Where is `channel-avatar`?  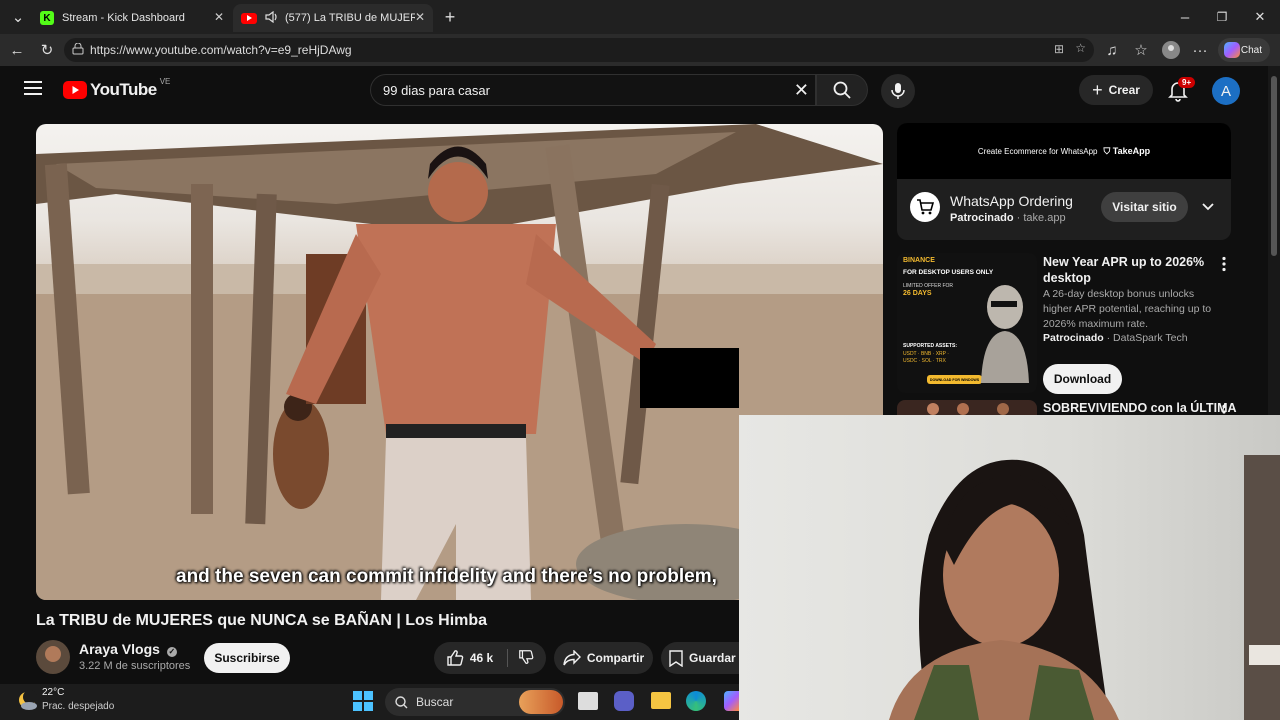
channel-avatar is located at coordinates (53, 657).